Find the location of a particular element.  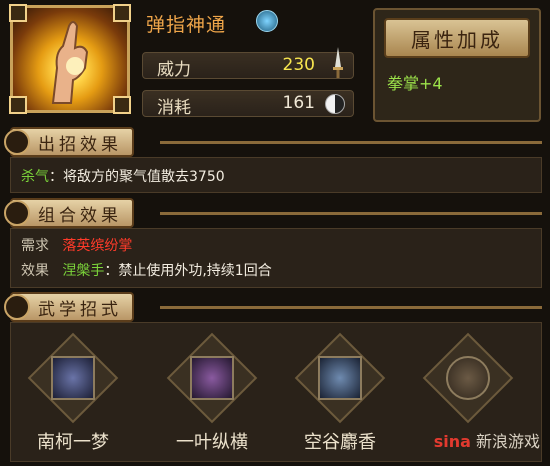

move-2-name: 一叶纵横 is located at coordinates (212, 442).